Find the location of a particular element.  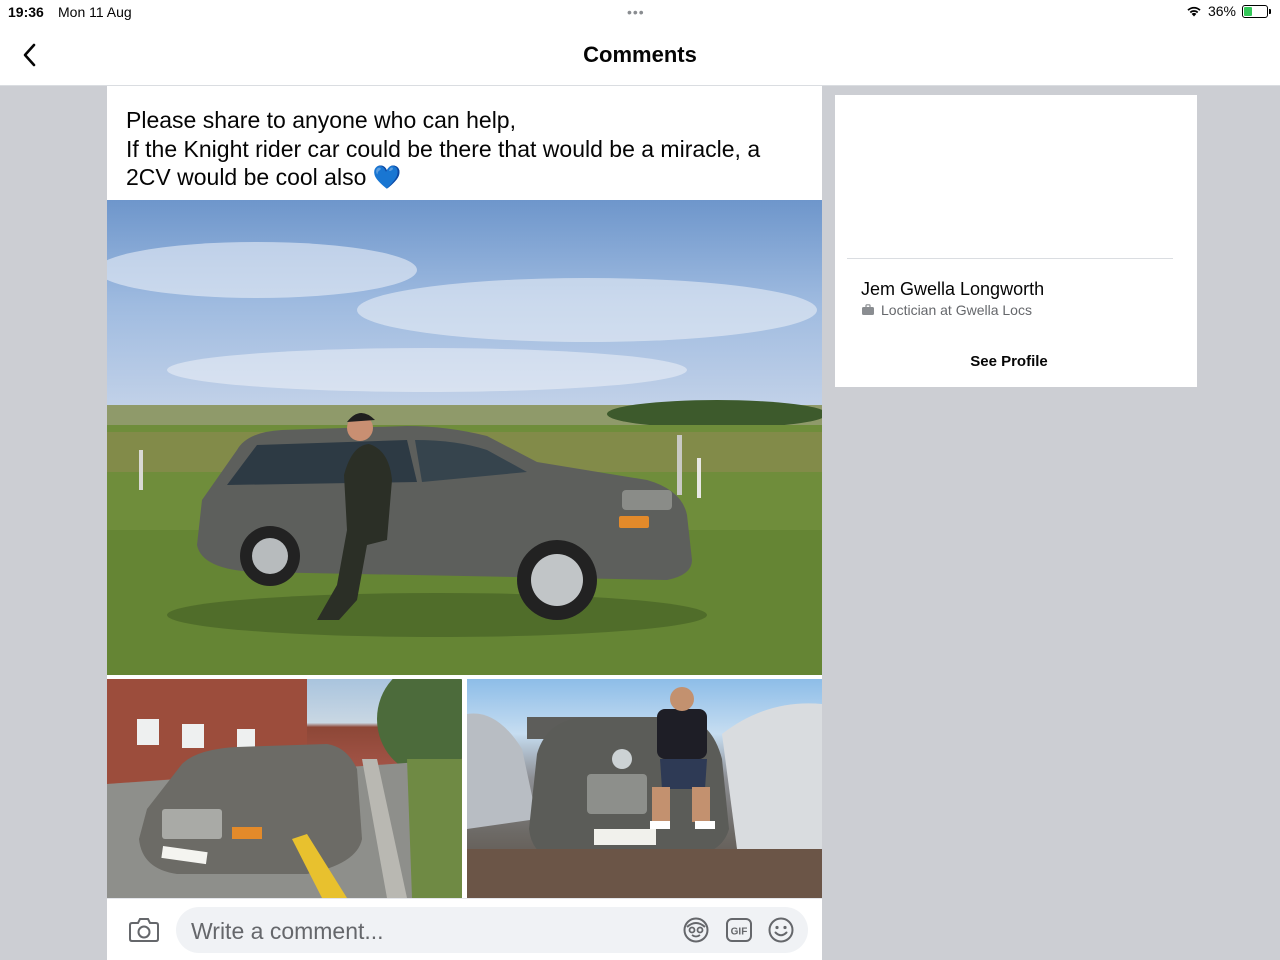

gif-label: GIF is located at coordinates (739, 932).